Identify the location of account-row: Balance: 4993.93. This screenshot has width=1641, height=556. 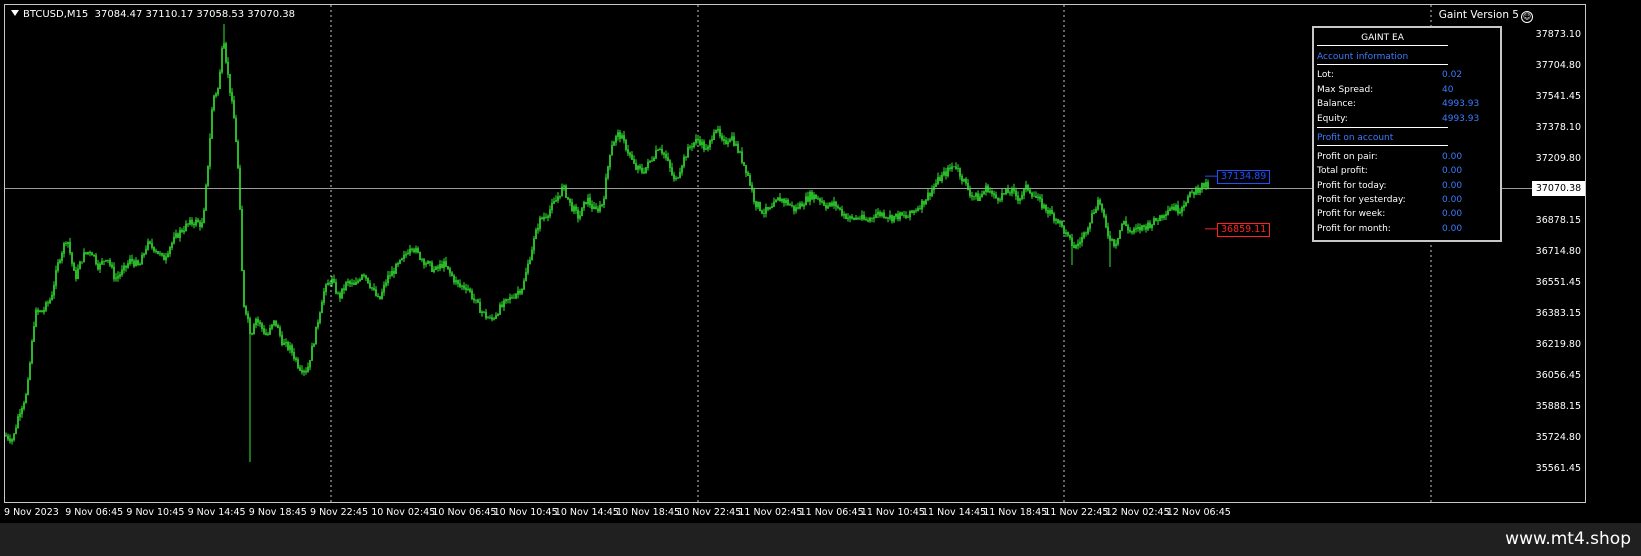
(1407, 104).